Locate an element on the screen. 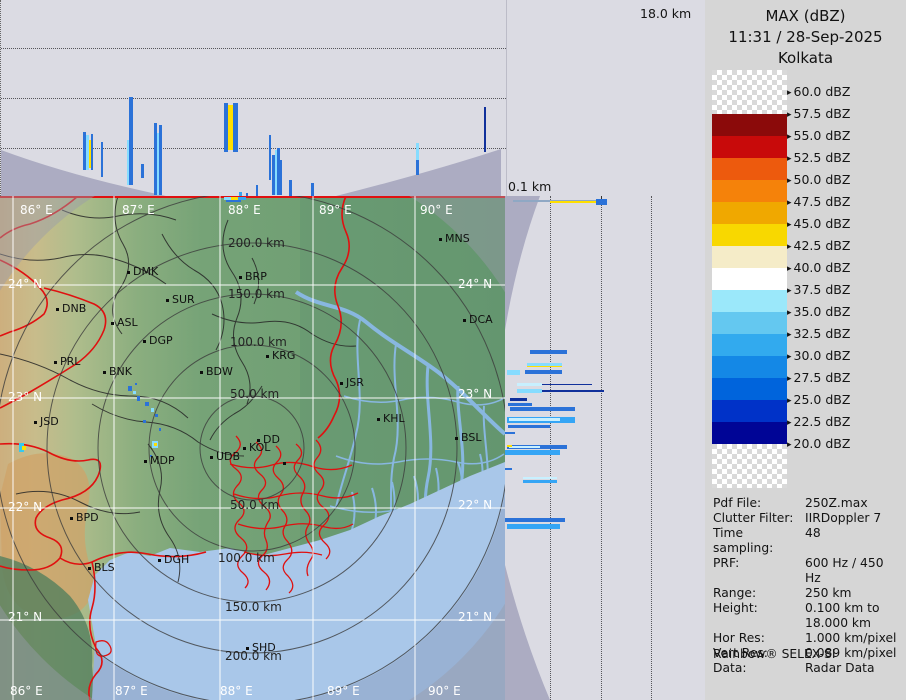  info-value: Radar Data is located at coordinates (840, 668).